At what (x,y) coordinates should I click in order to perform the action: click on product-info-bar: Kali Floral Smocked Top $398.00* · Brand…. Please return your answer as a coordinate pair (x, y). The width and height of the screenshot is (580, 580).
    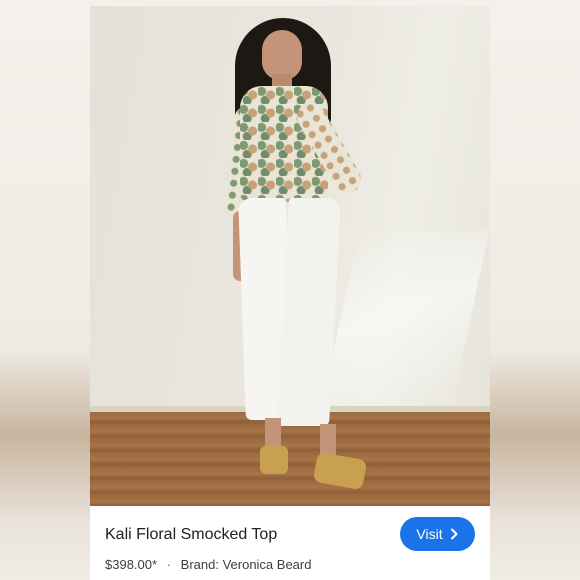
    Looking at the image, I should click on (290, 543).